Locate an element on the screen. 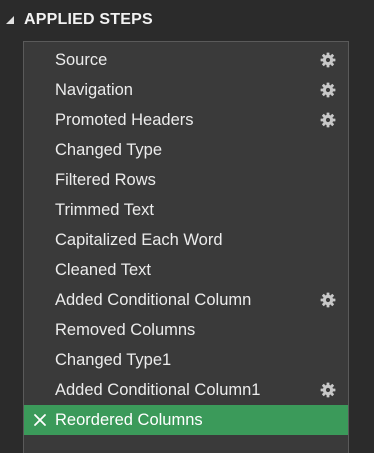 The width and height of the screenshot is (374, 453). step-label: Added Conditional Column is located at coordinates (153, 300).